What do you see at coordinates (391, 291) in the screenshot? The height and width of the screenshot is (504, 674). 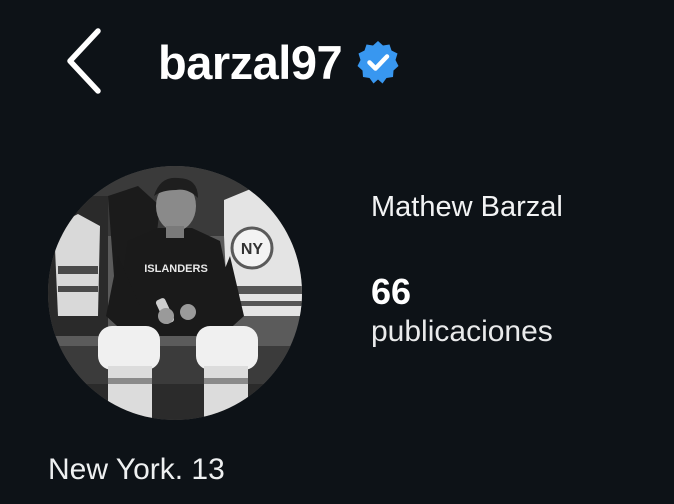 I see `posts-count: 66` at bounding box center [391, 291].